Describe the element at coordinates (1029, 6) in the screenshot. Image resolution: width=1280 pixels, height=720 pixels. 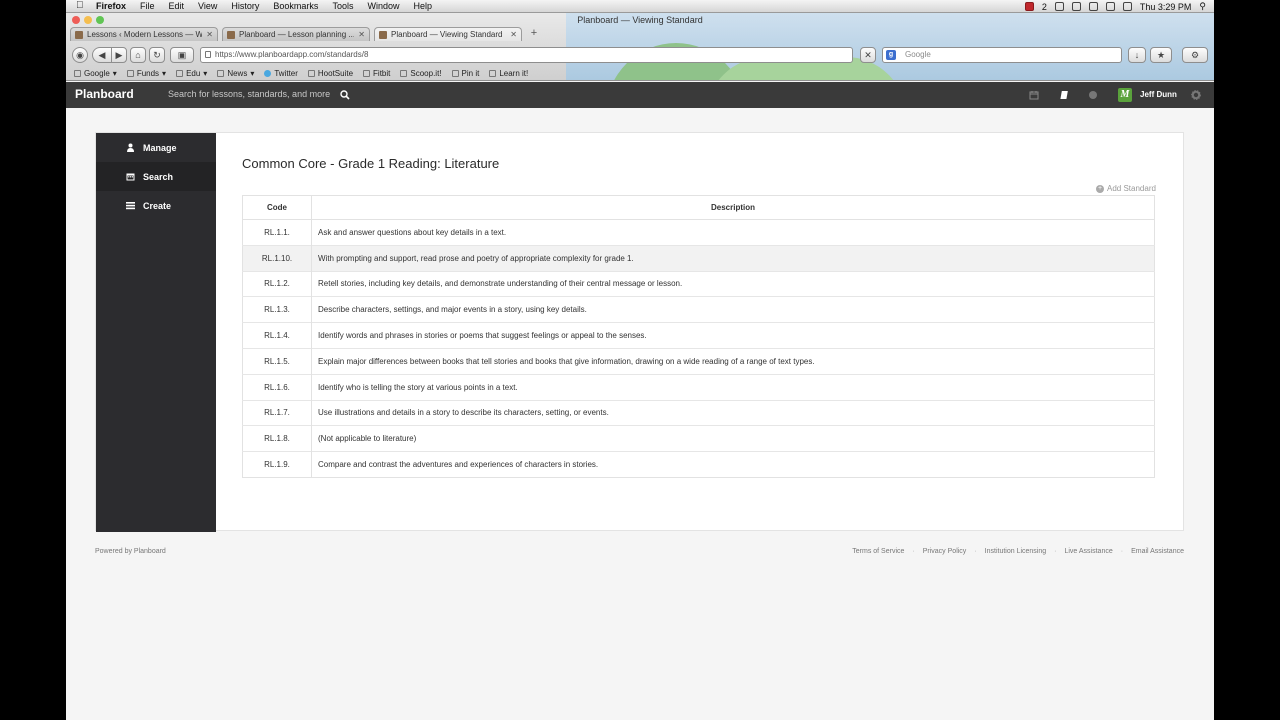
I see `tray-app-icon` at that location.